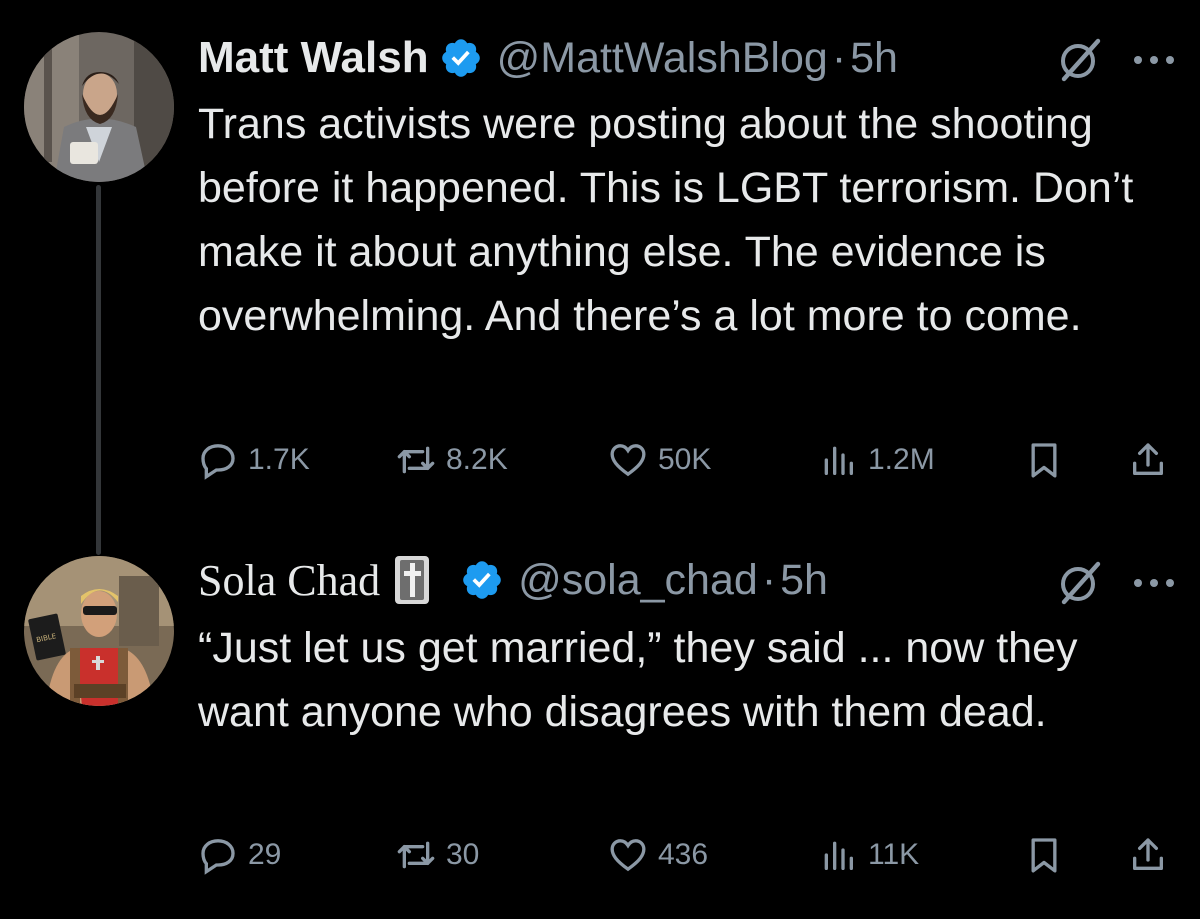 Image resolution: width=1200 pixels, height=919 pixels. I want to click on views-button: 11K, so click(868, 855).